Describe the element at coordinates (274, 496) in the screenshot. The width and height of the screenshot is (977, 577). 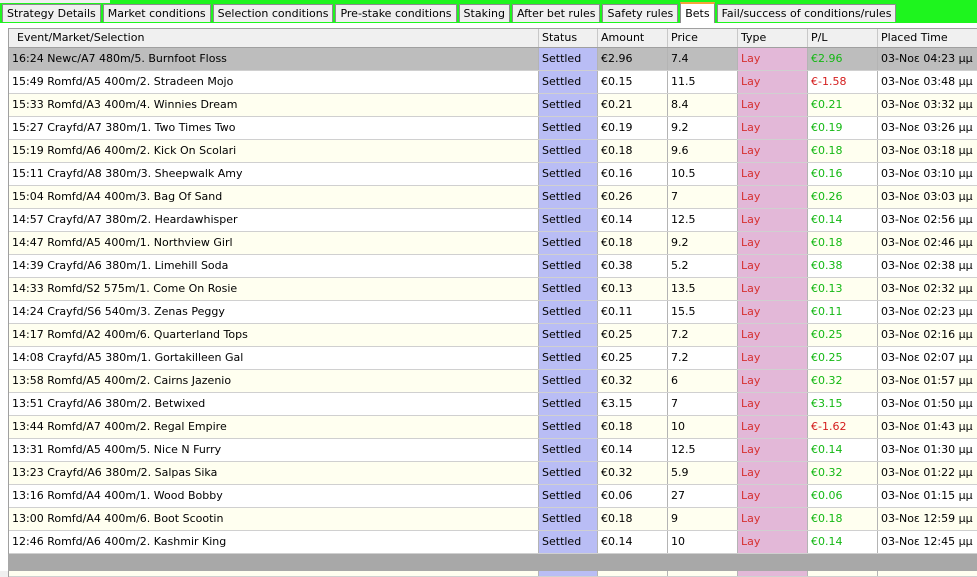
I see `event-cell: 13:16 Romfd/A4 400m/1. Wood Bobby` at that location.